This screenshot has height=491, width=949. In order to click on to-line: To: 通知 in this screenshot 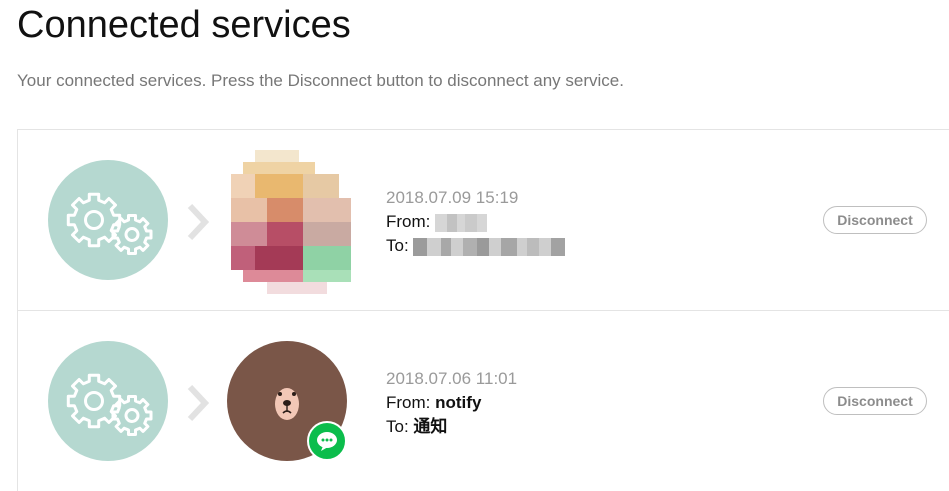, I will do `click(451, 427)`.